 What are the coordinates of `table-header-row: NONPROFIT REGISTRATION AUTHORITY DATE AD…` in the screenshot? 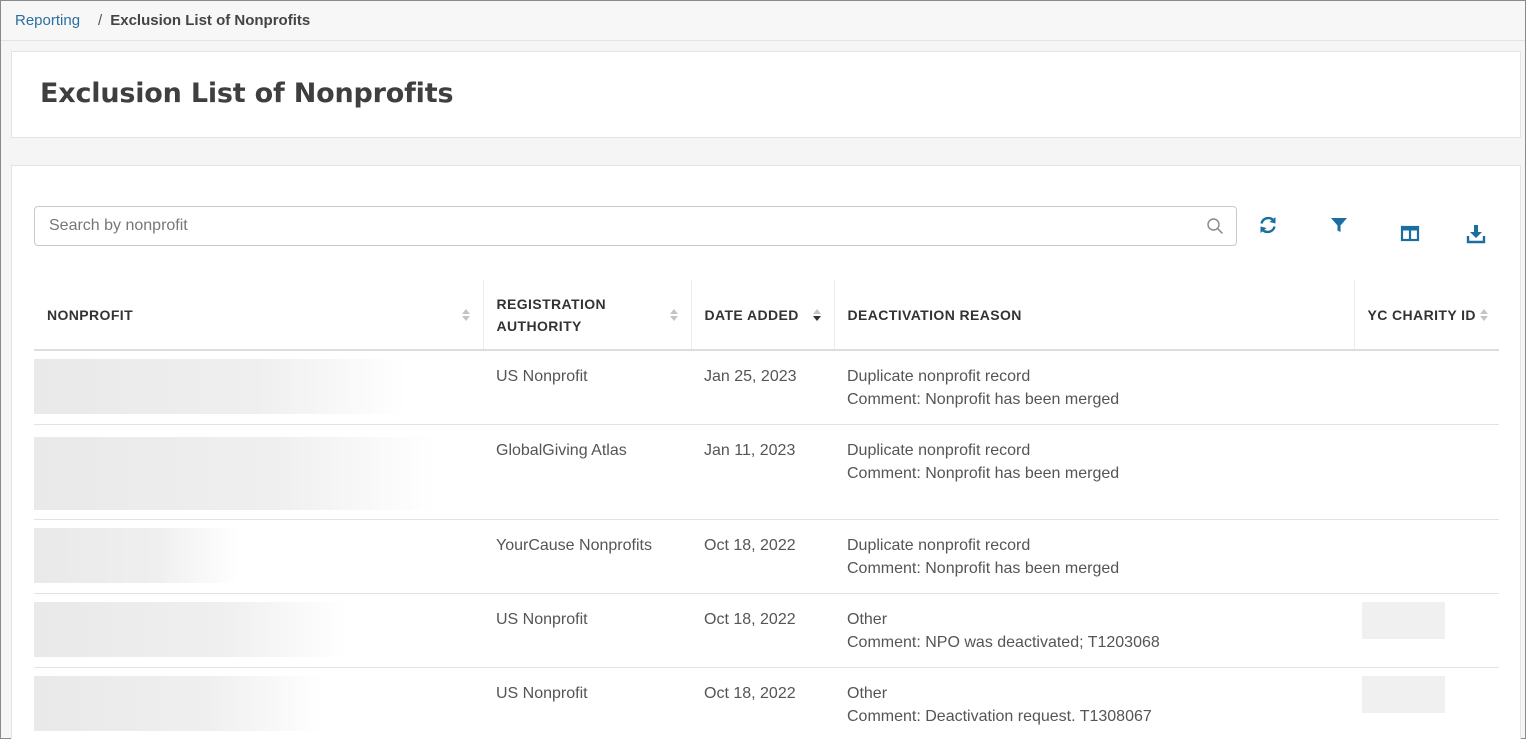 It's located at (766, 315).